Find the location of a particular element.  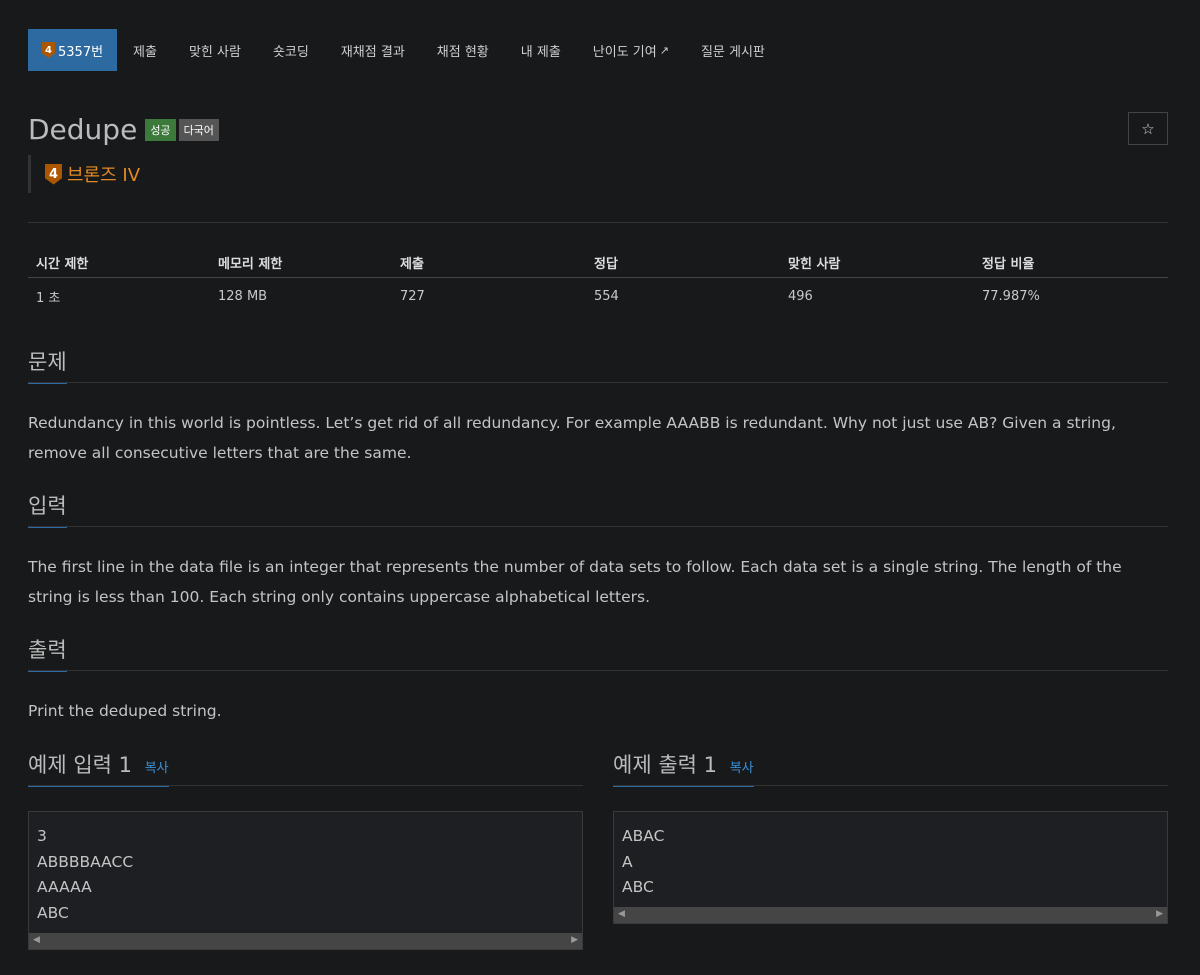

submissions: 727 is located at coordinates (412, 296).